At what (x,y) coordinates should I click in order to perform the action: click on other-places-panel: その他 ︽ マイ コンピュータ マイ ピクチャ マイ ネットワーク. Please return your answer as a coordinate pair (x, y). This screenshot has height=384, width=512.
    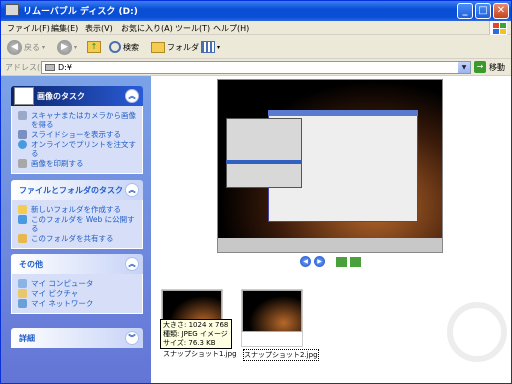
    Looking at the image, I should click on (77, 284).